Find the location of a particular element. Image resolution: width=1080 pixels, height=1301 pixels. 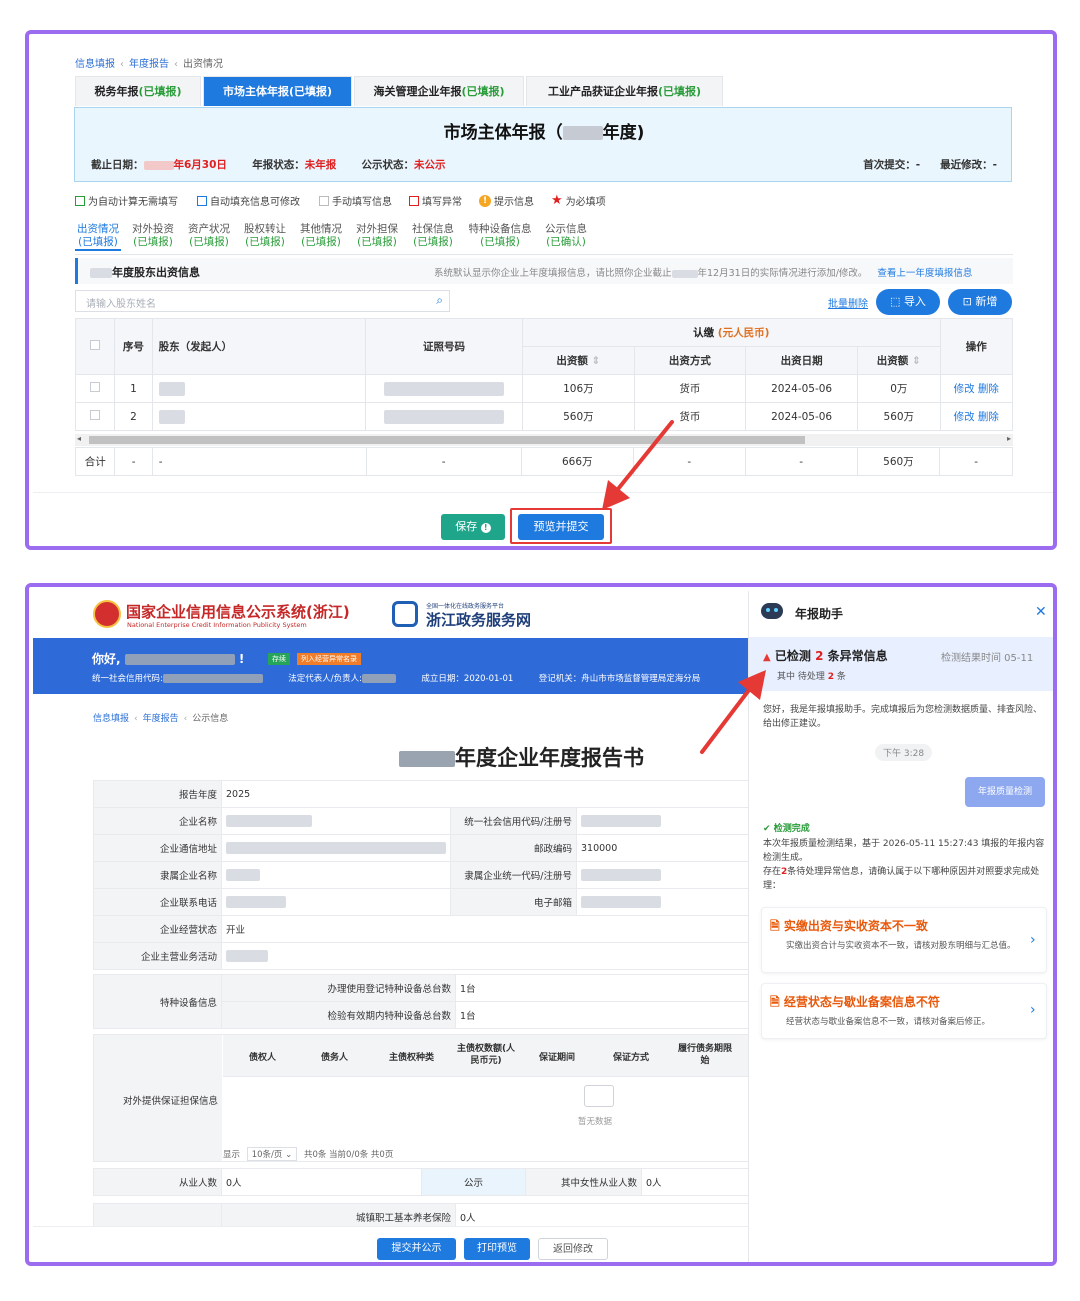

deadline-label: 截止日期： is located at coordinates (117, 165).